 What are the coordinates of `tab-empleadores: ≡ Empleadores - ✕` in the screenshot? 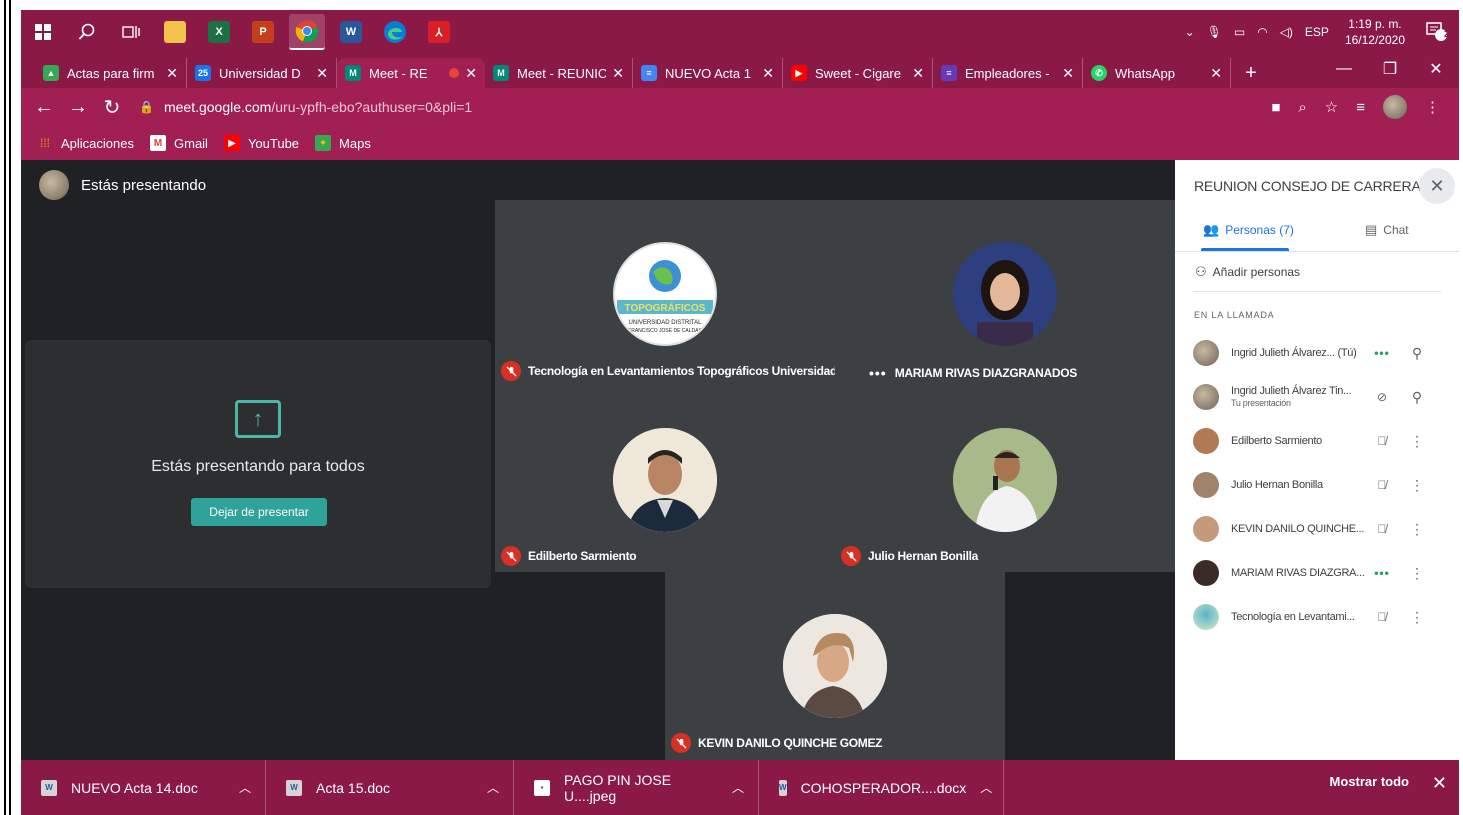 It's located at (1008, 73).